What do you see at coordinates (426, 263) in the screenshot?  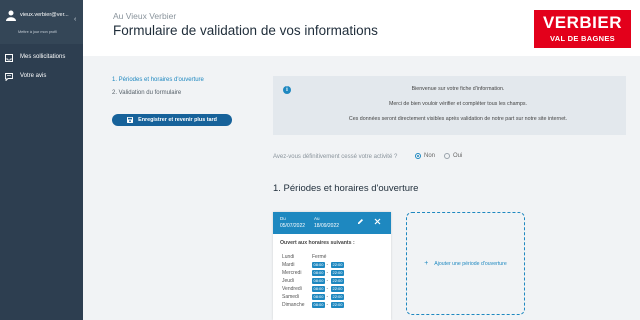 I see `plus-icon: +` at bounding box center [426, 263].